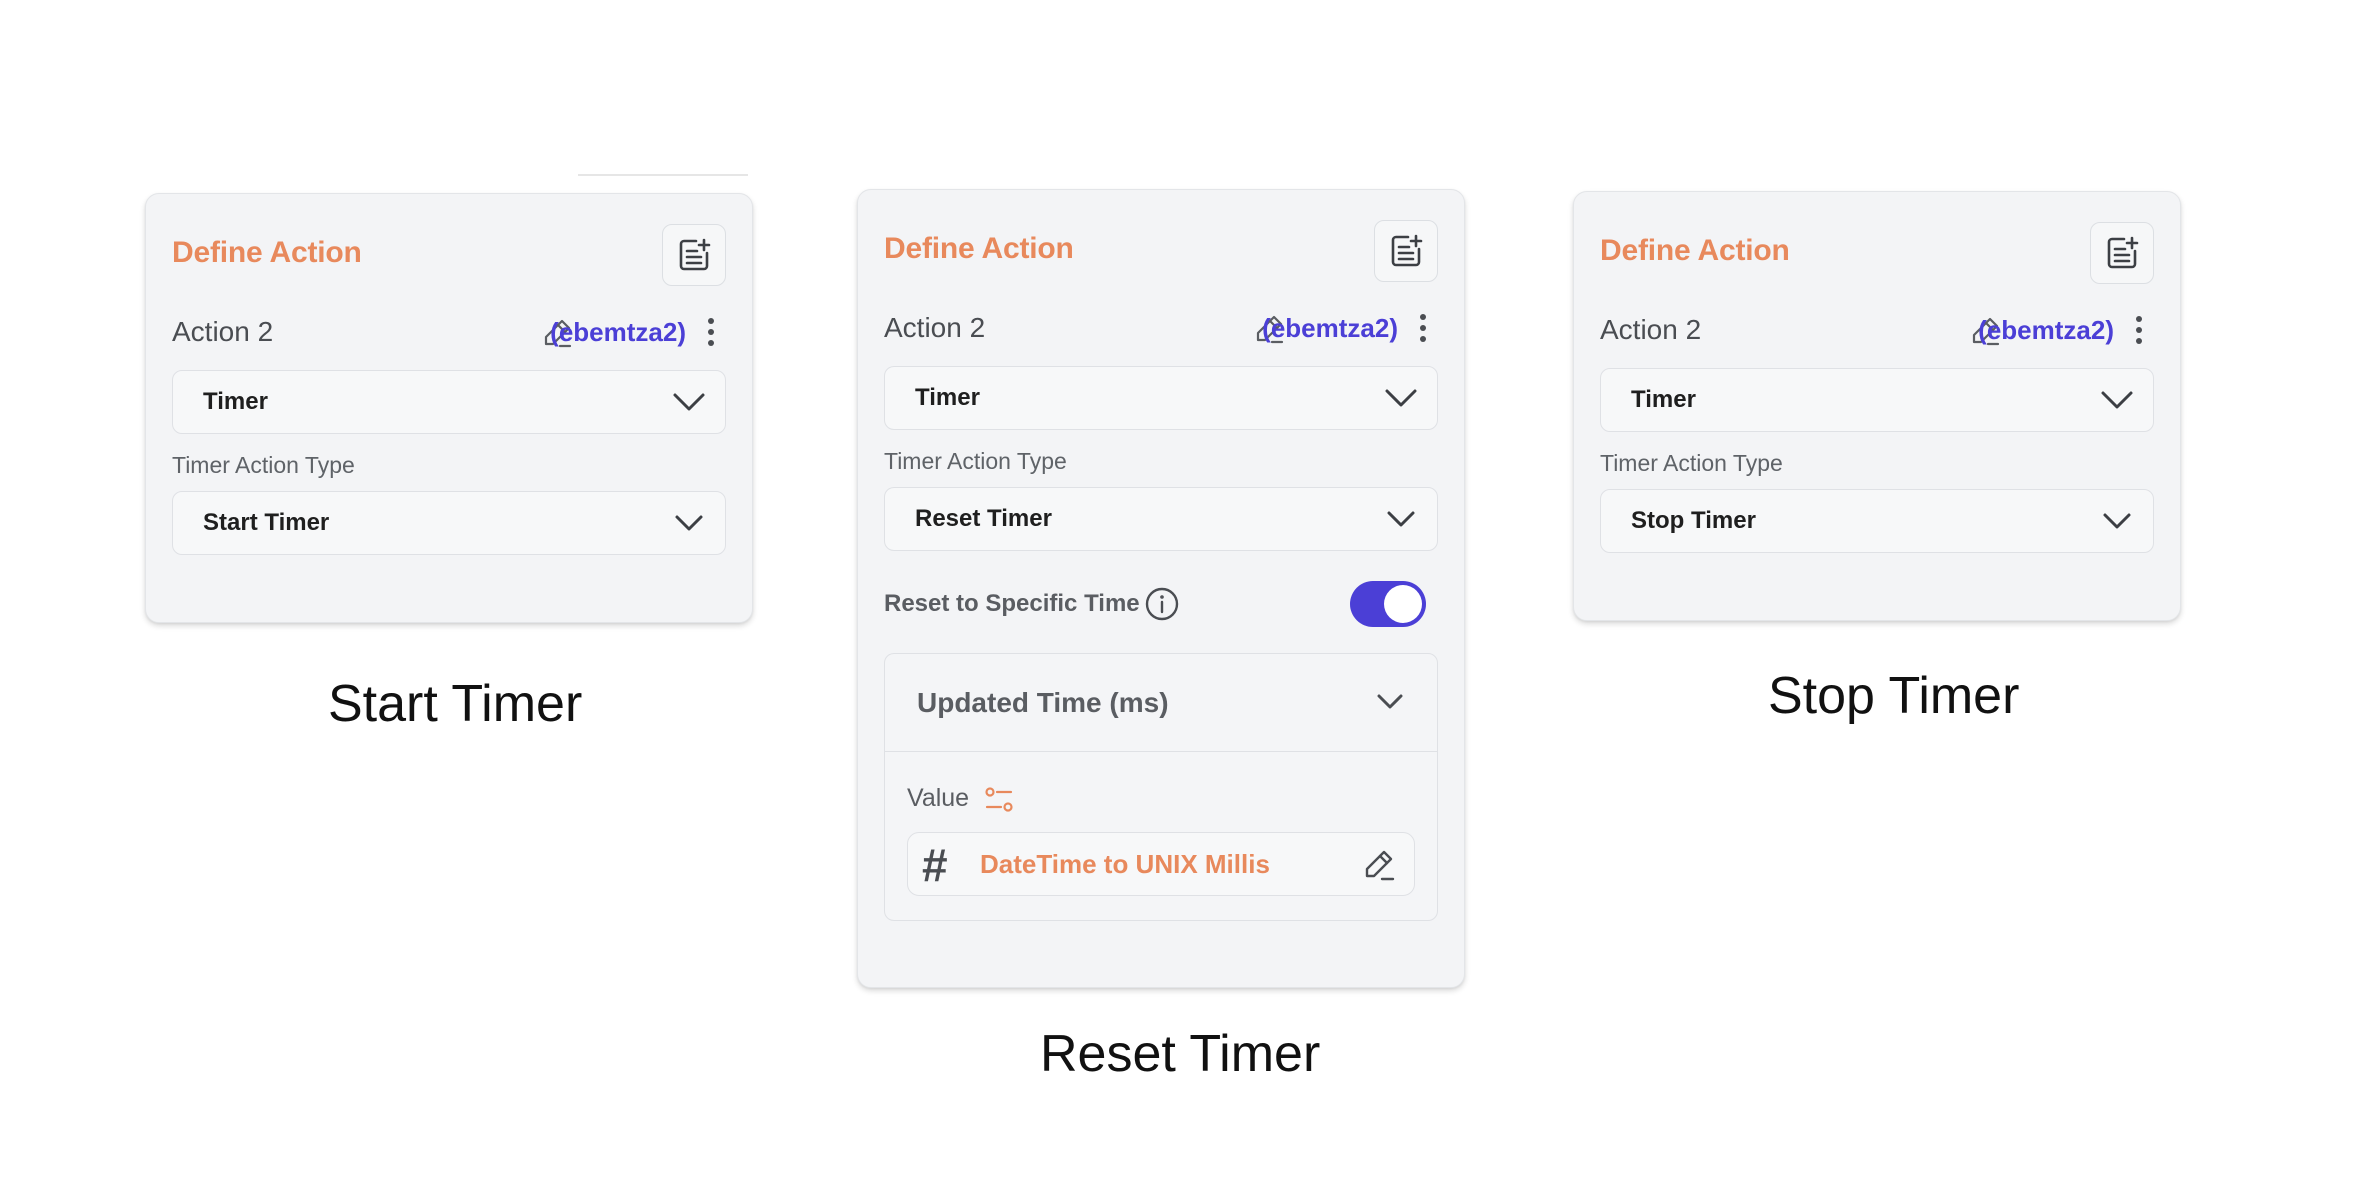 The height and width of the screenshot is (1191, 2363). I want to click on select-value: Stop Timer, so click(1693, 520).